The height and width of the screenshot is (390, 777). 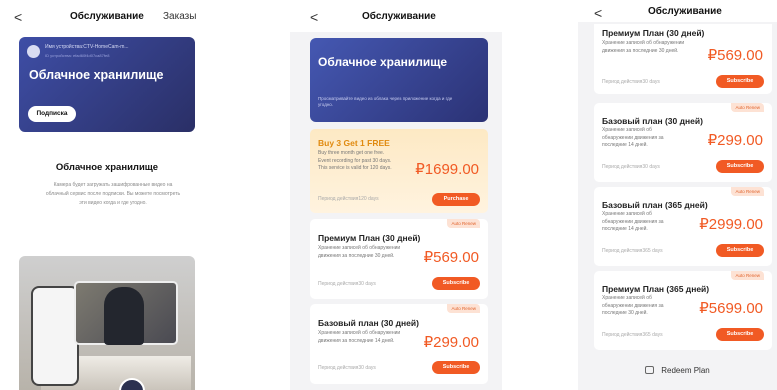 What do you see at coordinates (348, 199) in the screenshot?
I see `plan-period: Период действия120 days` at bounding box center [348, 199].